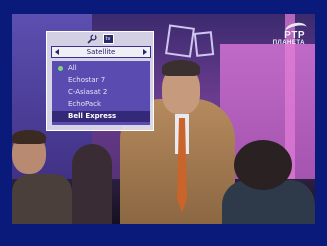 Image resolution: width=327 pixels, height=246 pixels. I want to click on chevron-right-icon, so click(144, 52).